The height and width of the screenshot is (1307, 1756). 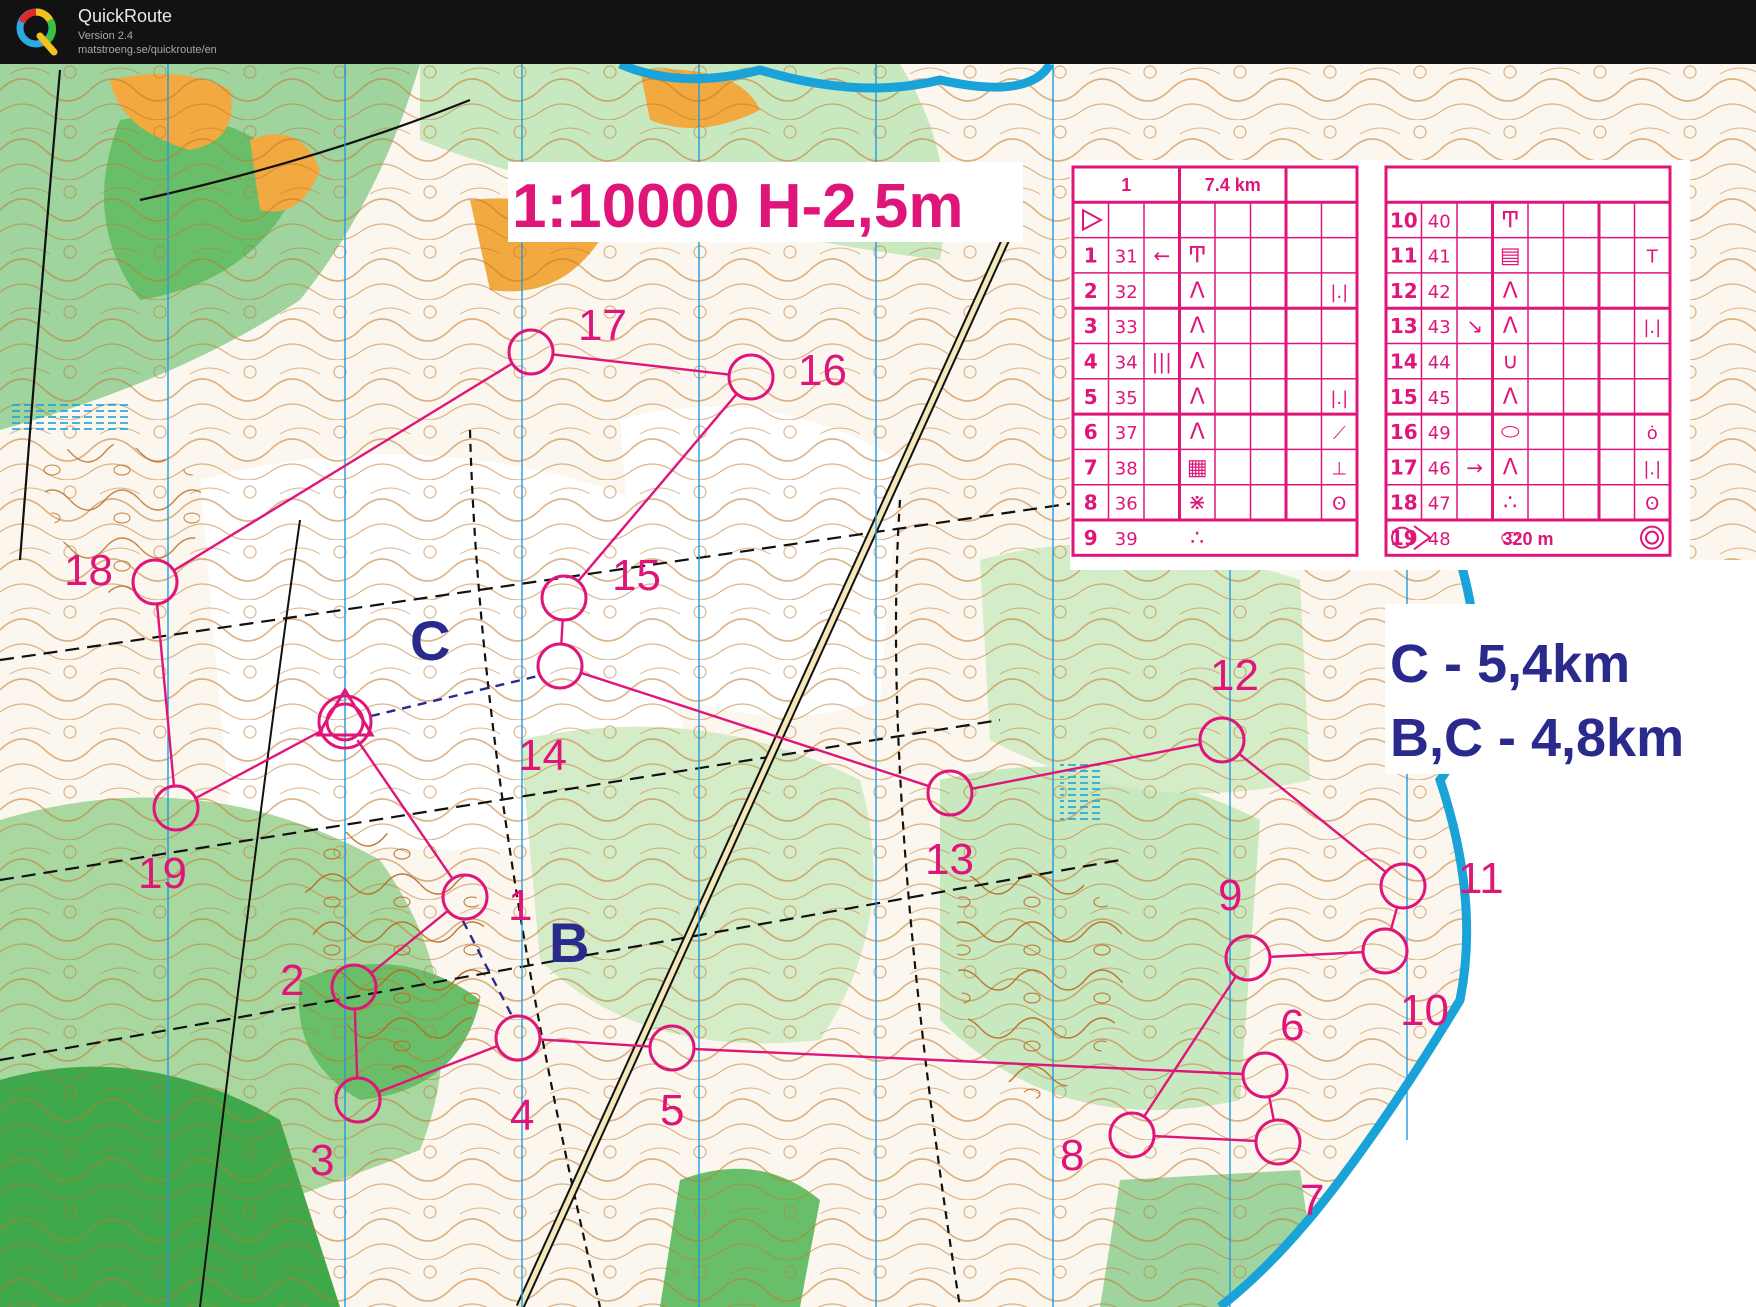 I want to click on description-code: 36, so click(x=1126, y=504).